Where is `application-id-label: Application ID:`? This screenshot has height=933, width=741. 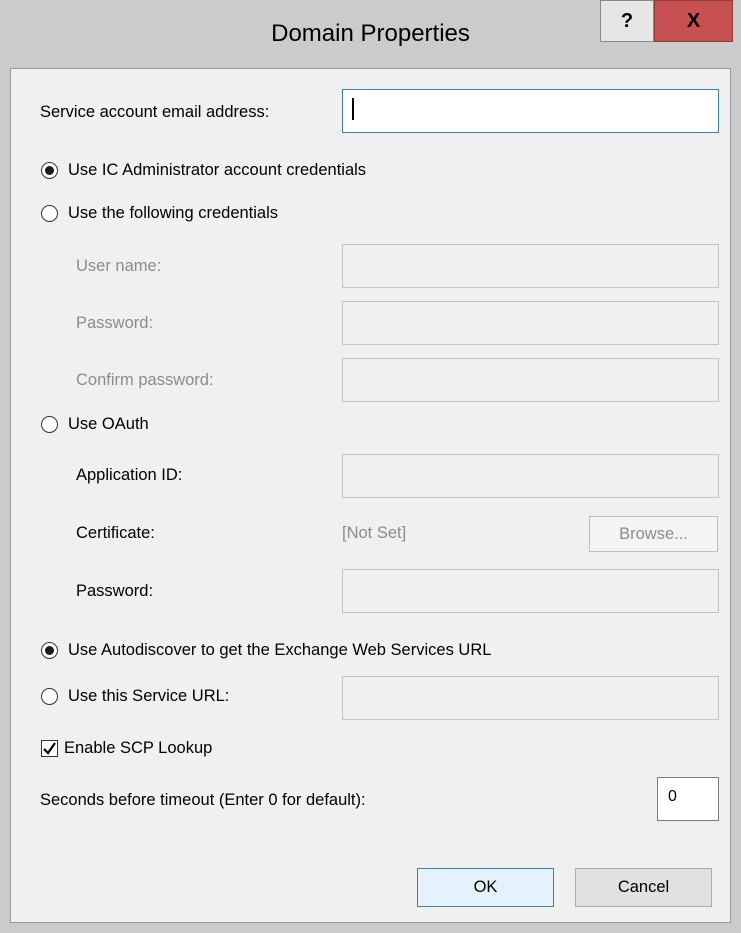 application-id-label: Application ID: is located at coordinates (129, 475).